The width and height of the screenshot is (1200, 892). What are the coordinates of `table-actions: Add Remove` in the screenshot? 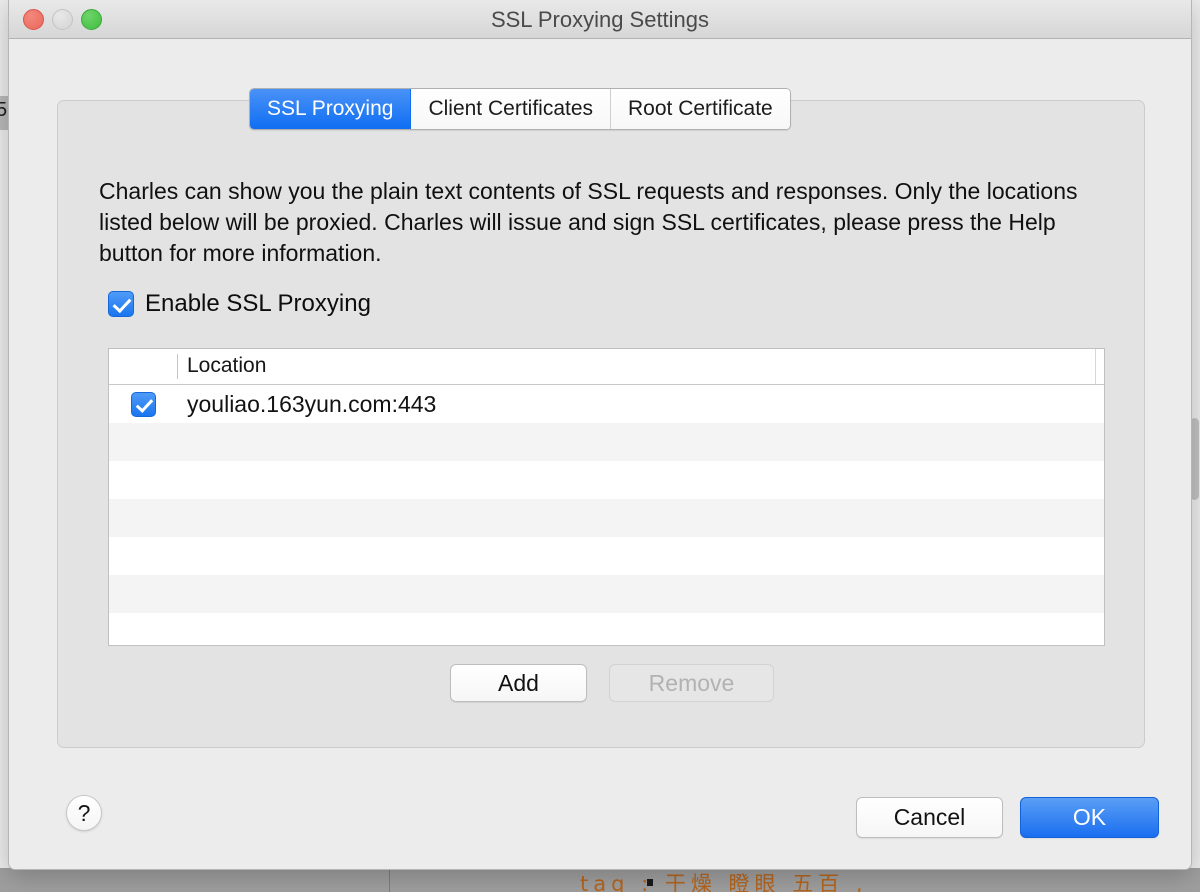 It's located at (612, 683).